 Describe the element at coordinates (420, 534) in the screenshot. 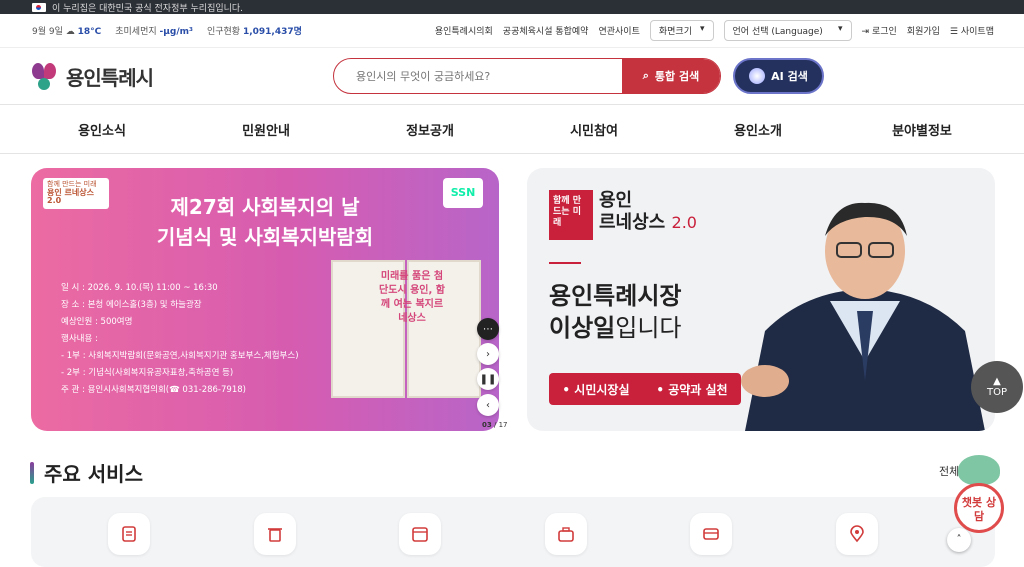

I see `calendar-icon` at that location.